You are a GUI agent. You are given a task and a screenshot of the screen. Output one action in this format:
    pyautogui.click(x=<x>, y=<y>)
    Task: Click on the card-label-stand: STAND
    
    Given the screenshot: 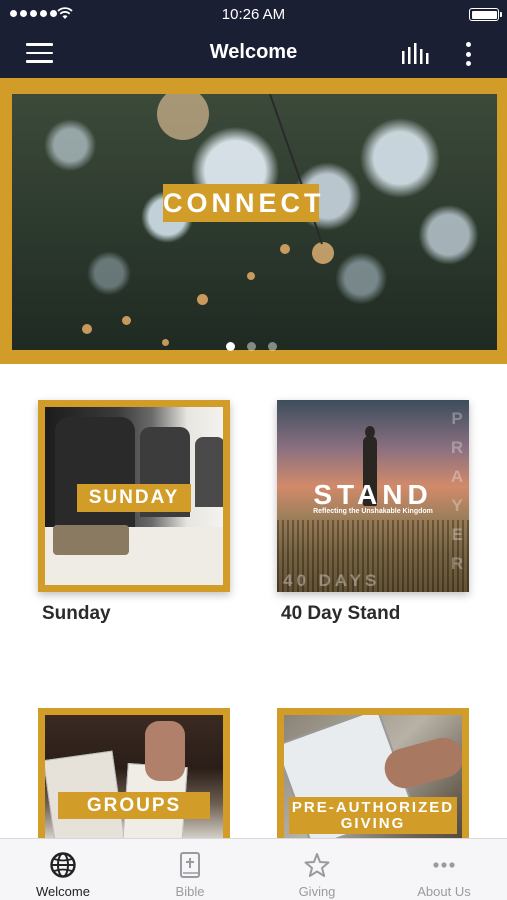 What is the action you would take?
    pyautogui.click(x=373, y=494)
    